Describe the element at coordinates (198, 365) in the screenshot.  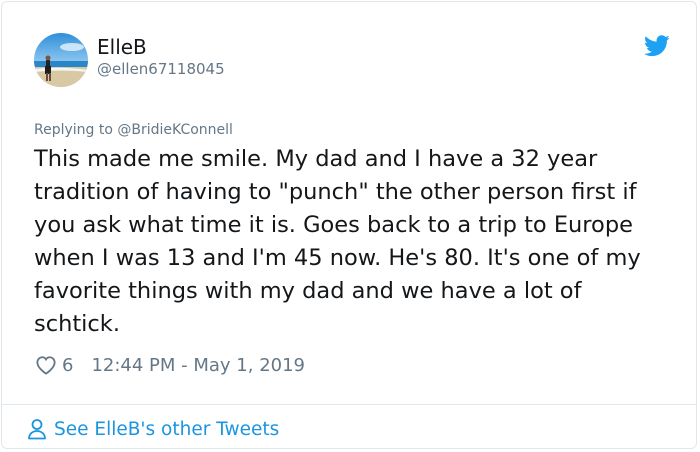
I see `tweet-timestamp: 12:44 PM - May 1, 2019` at that location.